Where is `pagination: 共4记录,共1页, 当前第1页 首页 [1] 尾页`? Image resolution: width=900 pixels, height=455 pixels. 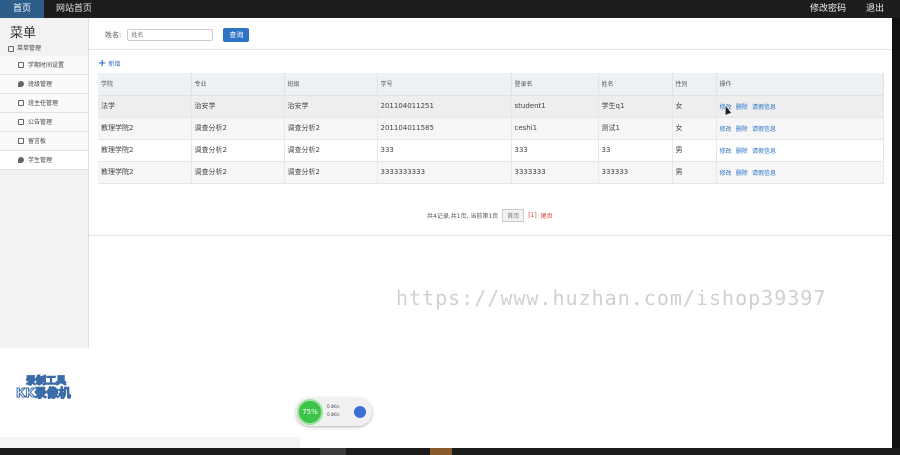 pagination: 共4记录,共1页, 当前第1页 首页 [1] 尾页 is located at coordinates (490, 215).